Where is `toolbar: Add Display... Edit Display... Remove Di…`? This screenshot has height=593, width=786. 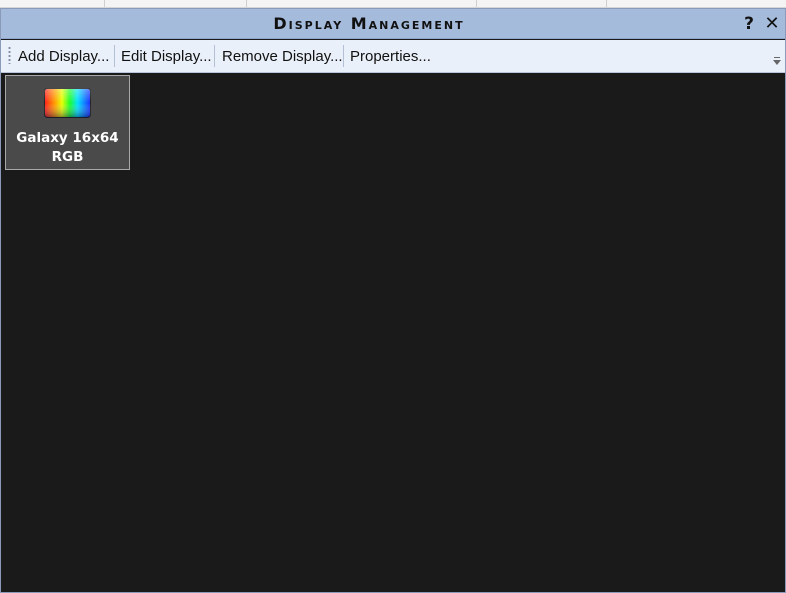
toolbar: Add Display... Edit Display... Remove Di… is located at coordinates (393, 56).